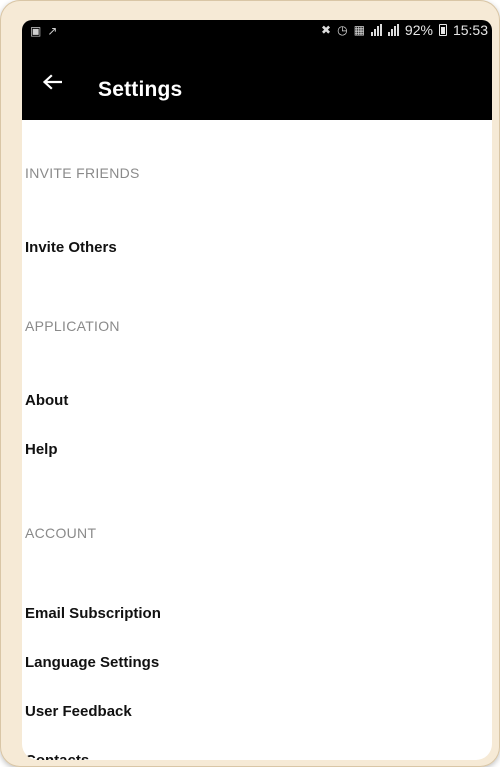 This screenshot has width=500, height=767. What do you see at coordinates (36, 31) in the screenshot?
I see `image-notification-icon: ▣` at bounding box center [36, 31].